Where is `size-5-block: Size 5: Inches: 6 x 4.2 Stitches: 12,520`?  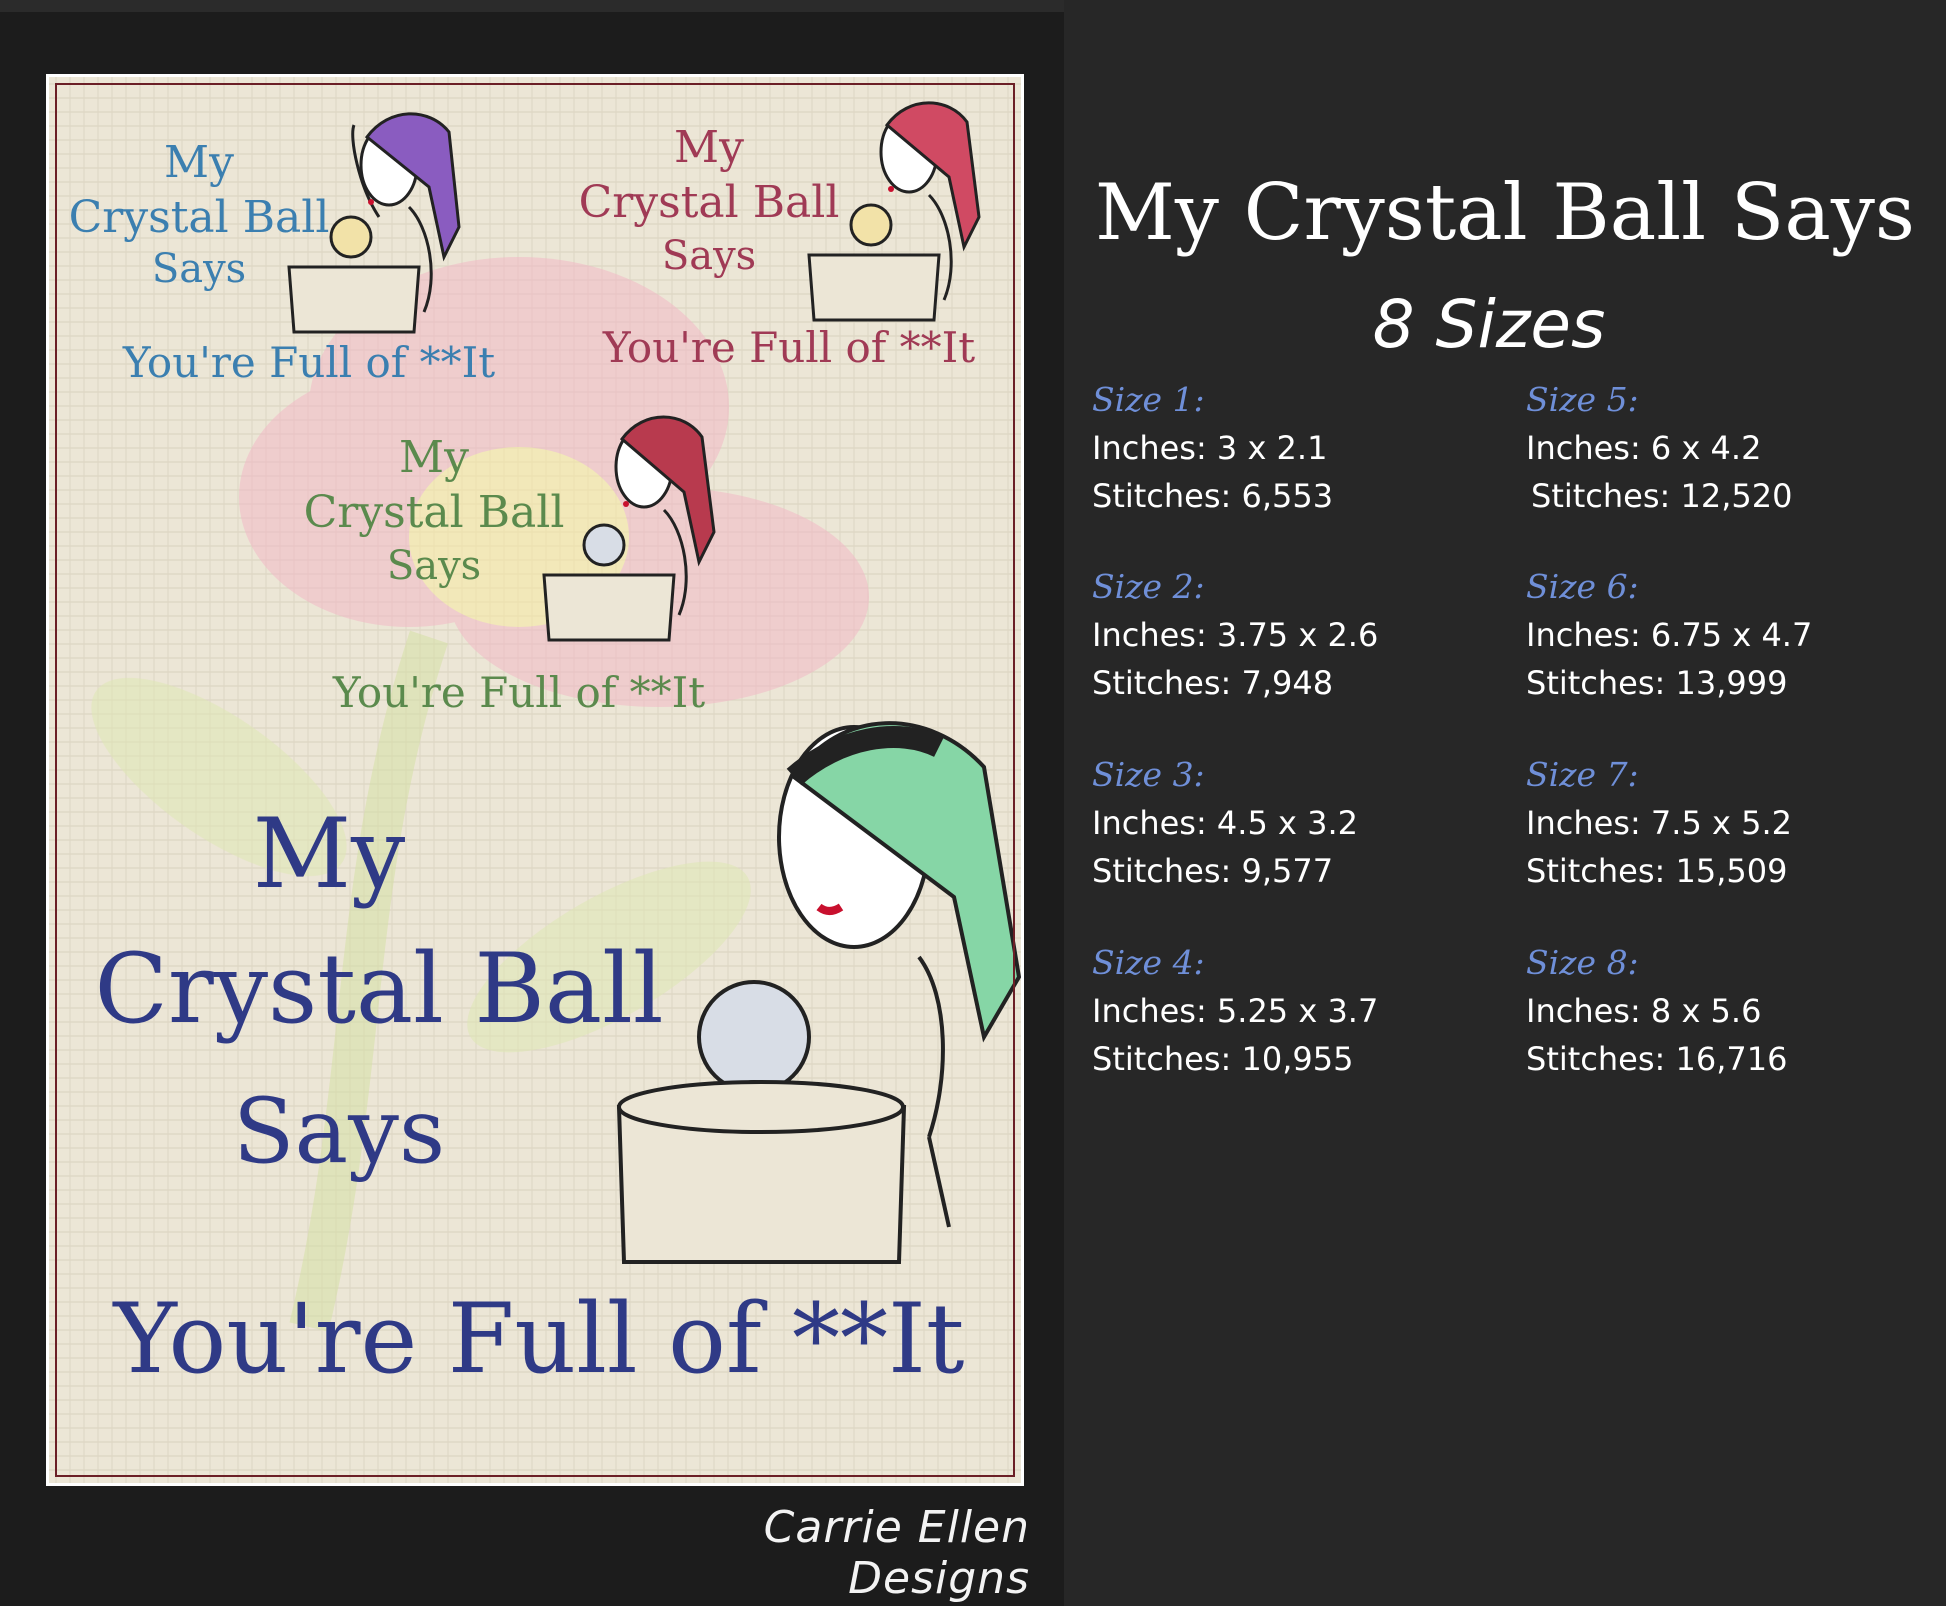
size-5-block: Size 5: Inches: 6 x 4.2 Stitches: 12,520 is located at coordinates (1736, 448).